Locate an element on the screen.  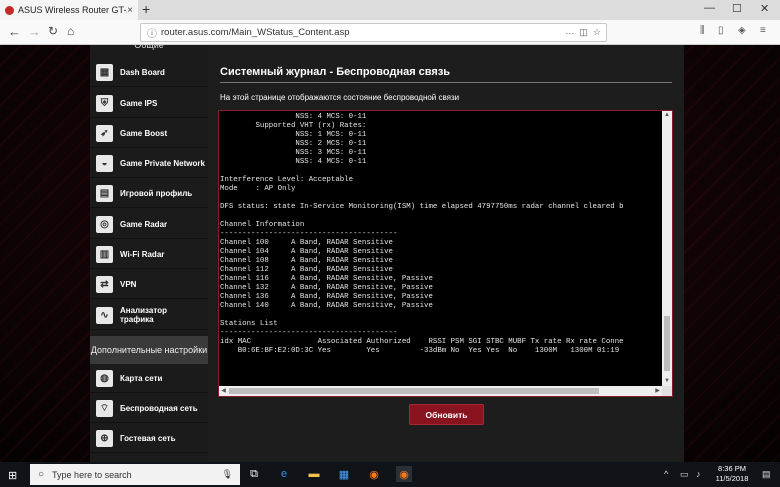
sidebar-item-game-radar: ◎ Game Radar is located at coordinates (149, 224).